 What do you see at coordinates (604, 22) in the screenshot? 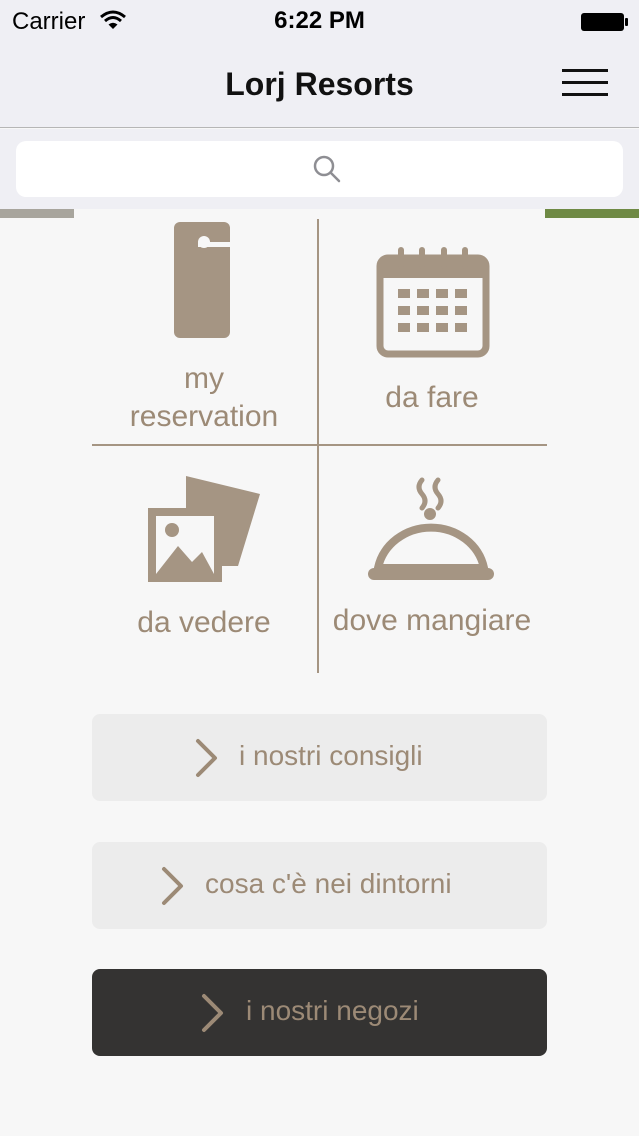
I see `battery-icon` at bounding box center [604, 22].